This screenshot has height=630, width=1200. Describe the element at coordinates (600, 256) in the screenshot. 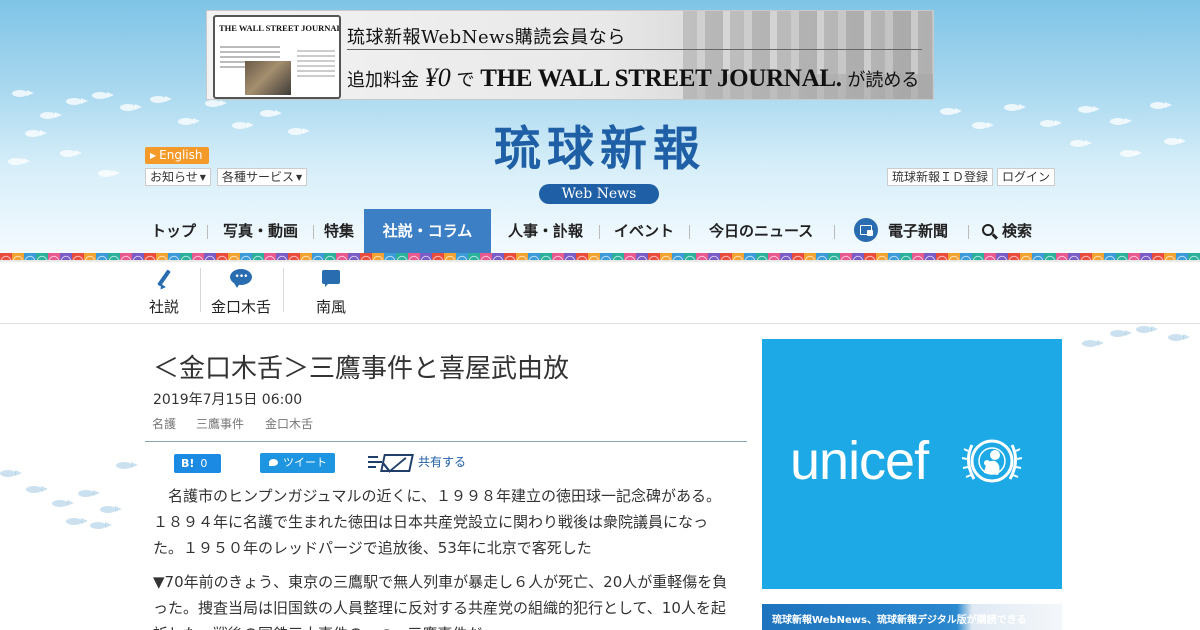

I see `decorative-wave-pattern` at that location.